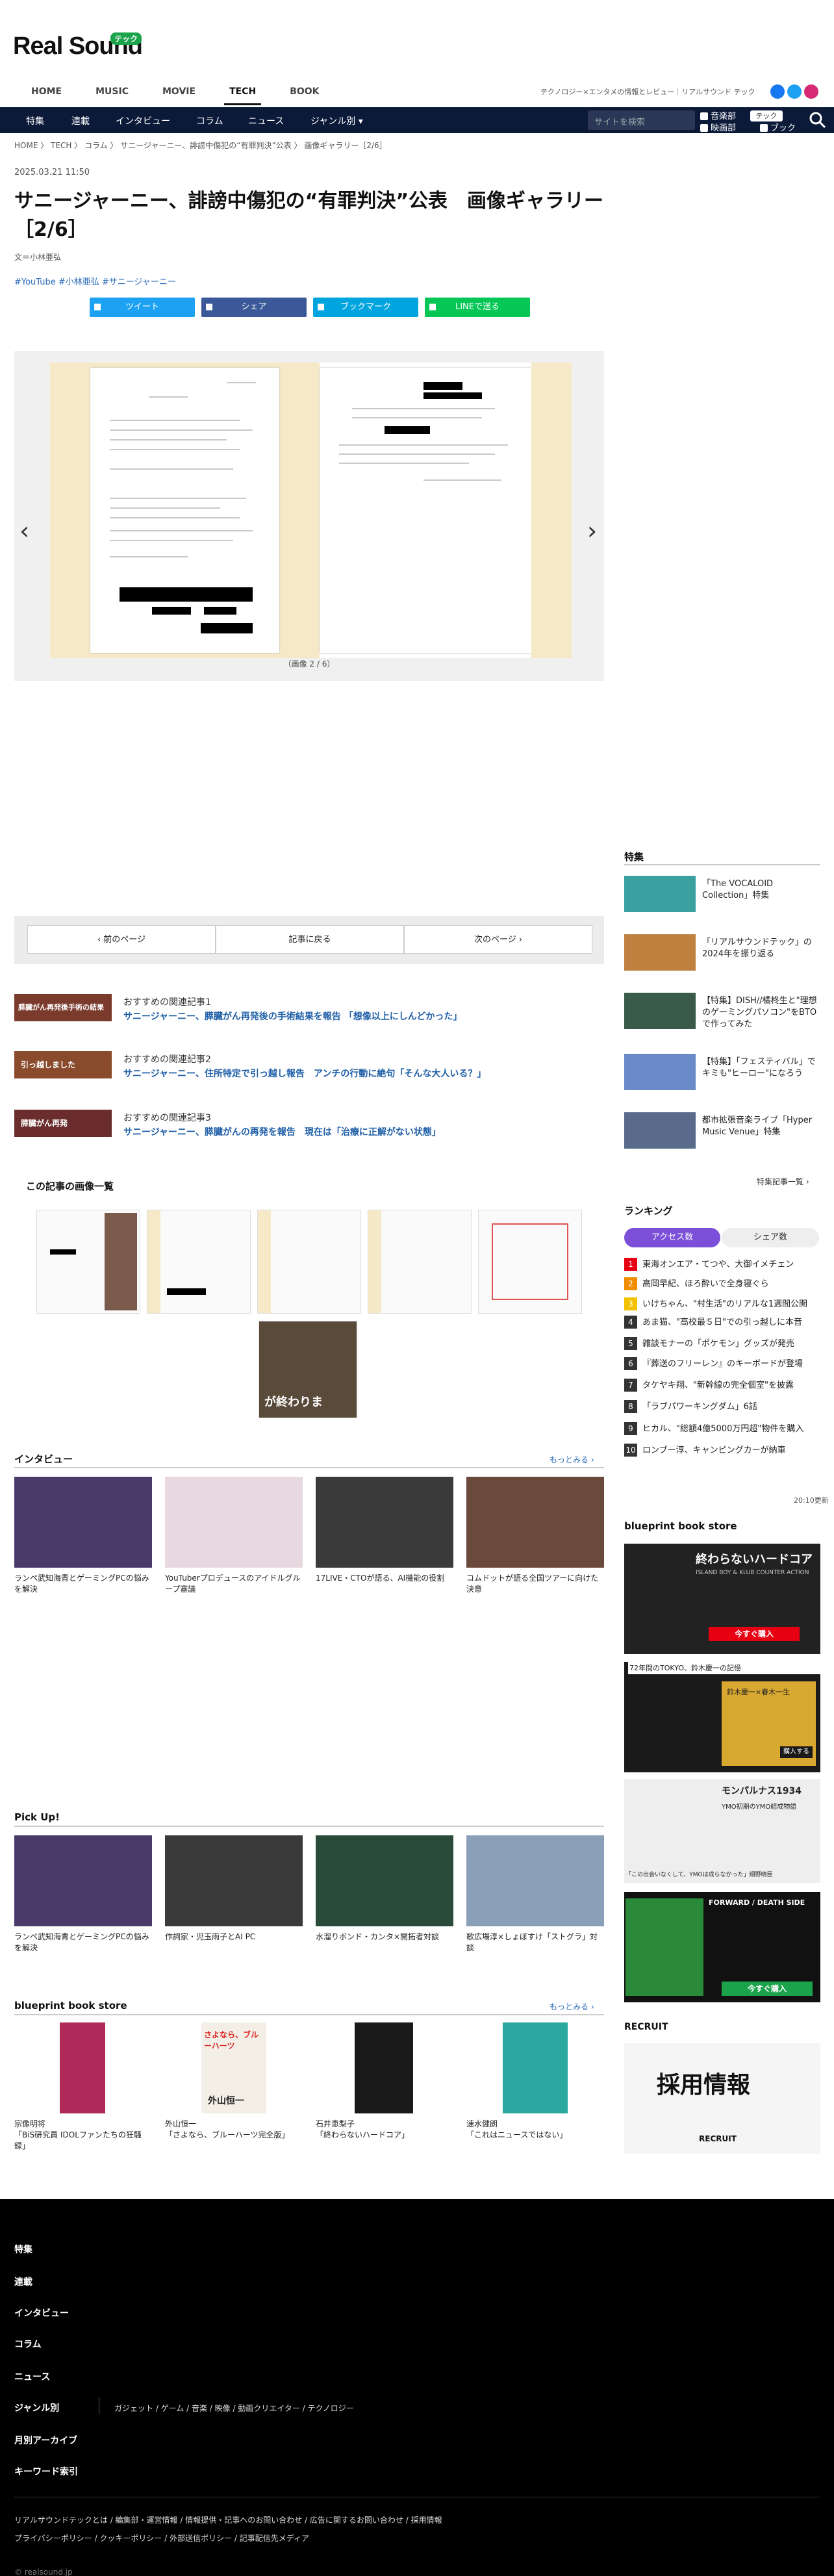 Image resolution: width=834 pixels, height=2576 pixels. I want to click on tab-access: アクセス数, so click(672, 1237).